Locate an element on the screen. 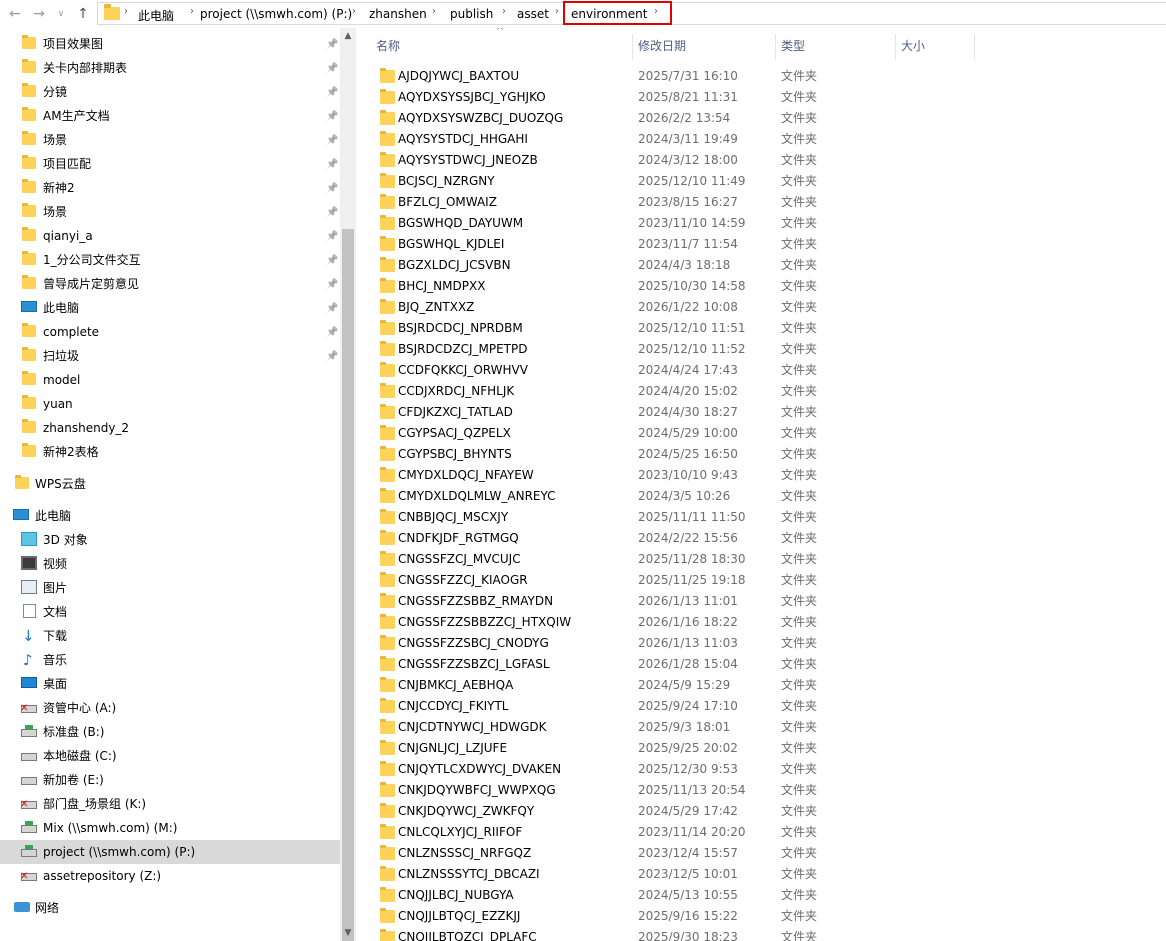 This screenshot has height=941, width=1166. file-row: BCJSCJ_NZRGNY 2025/12/10 11:49 文件夹 is located at coordinates (764, 181).